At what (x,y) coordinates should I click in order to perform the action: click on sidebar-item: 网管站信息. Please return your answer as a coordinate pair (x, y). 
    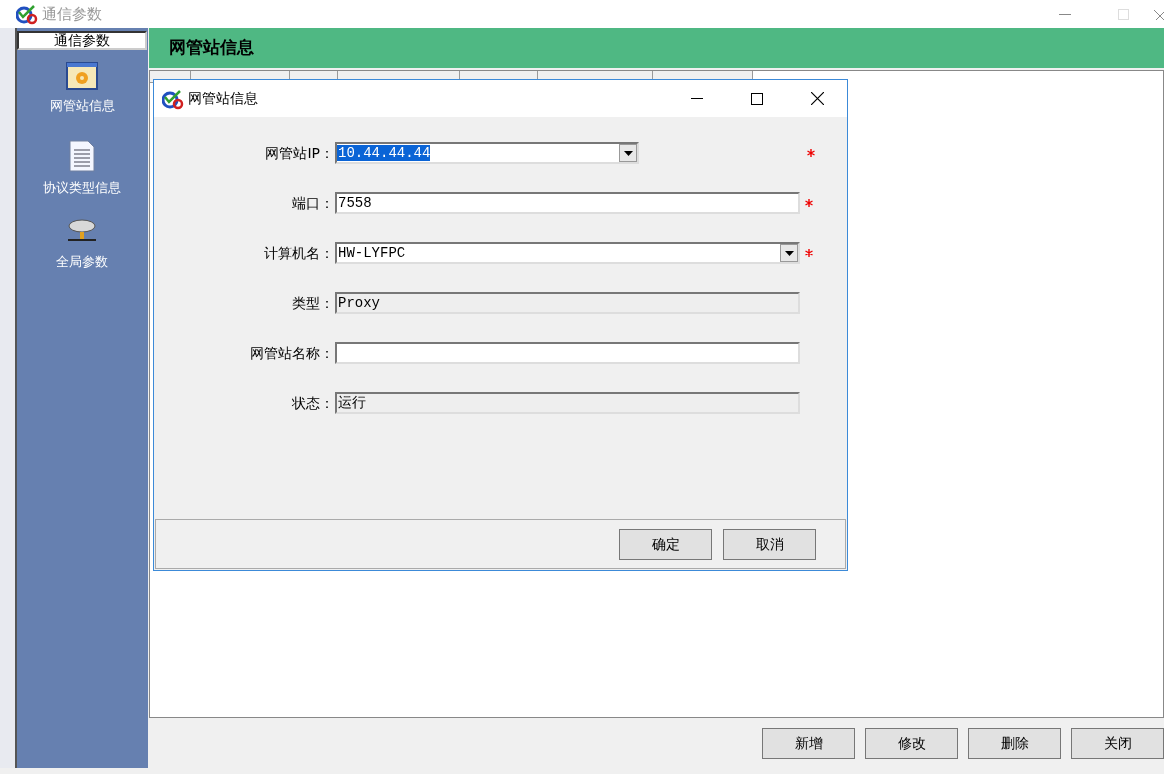
    Looking at the image, I should click on (82, 106).